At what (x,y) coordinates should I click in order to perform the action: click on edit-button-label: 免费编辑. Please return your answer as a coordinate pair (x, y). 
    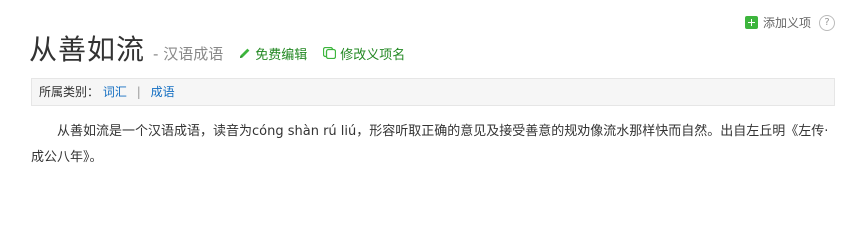
    Looking at the image, I should click on (281, 55).